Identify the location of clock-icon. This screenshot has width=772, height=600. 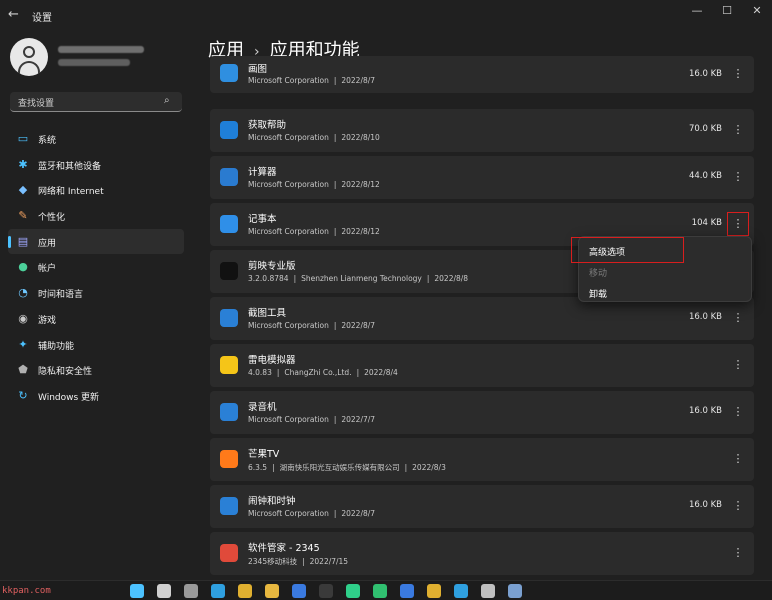
(229, 506).